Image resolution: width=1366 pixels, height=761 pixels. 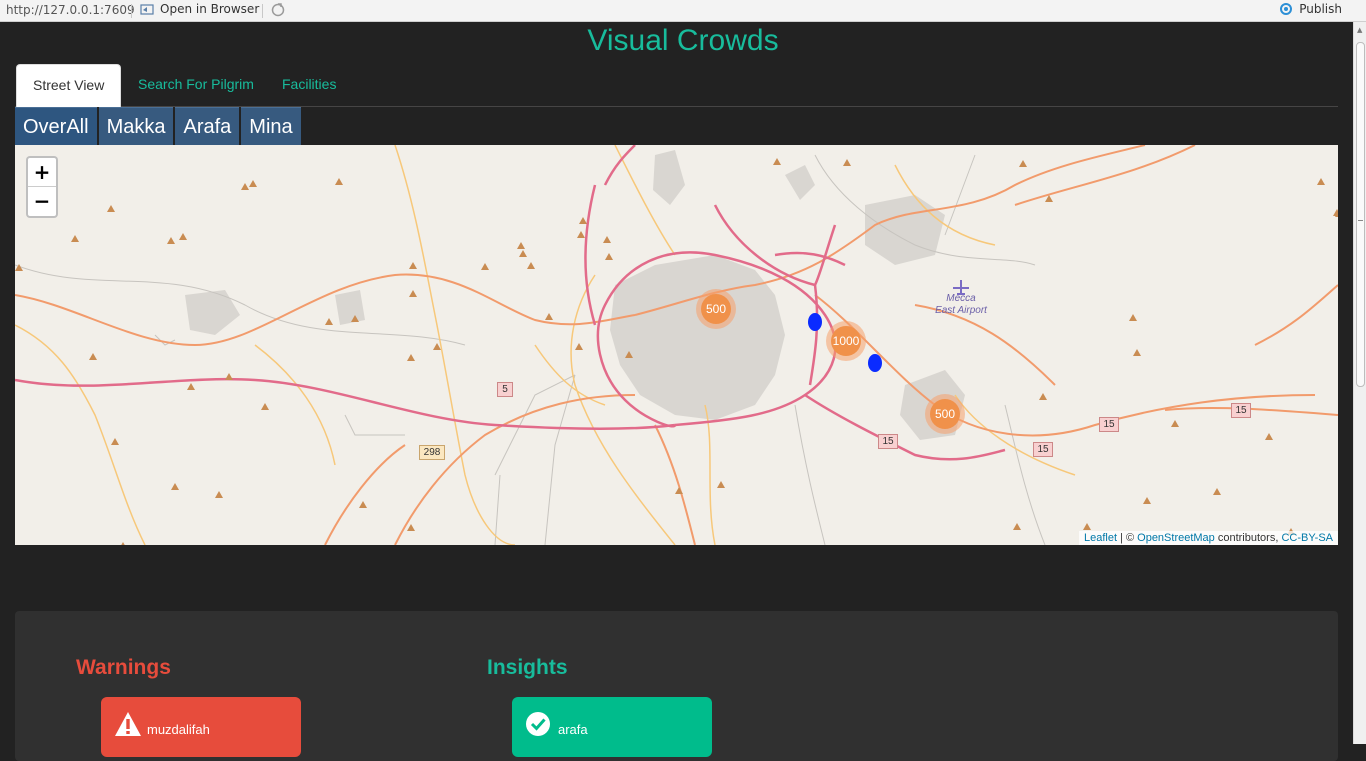 What do you see at coordinates (136, 126) in the screenshot?
I see `region-button-makka: Makka` at bounding box center [136, 126].